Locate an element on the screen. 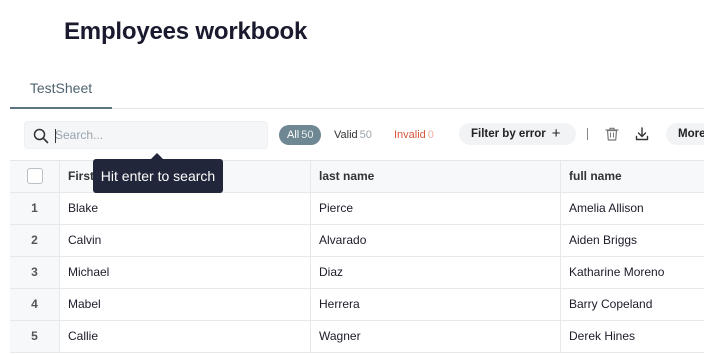 Image resolution: width=704 pixels, height=354 pixels. cell-full-name: Aiden Briggs is located at coordinates (632, 240).